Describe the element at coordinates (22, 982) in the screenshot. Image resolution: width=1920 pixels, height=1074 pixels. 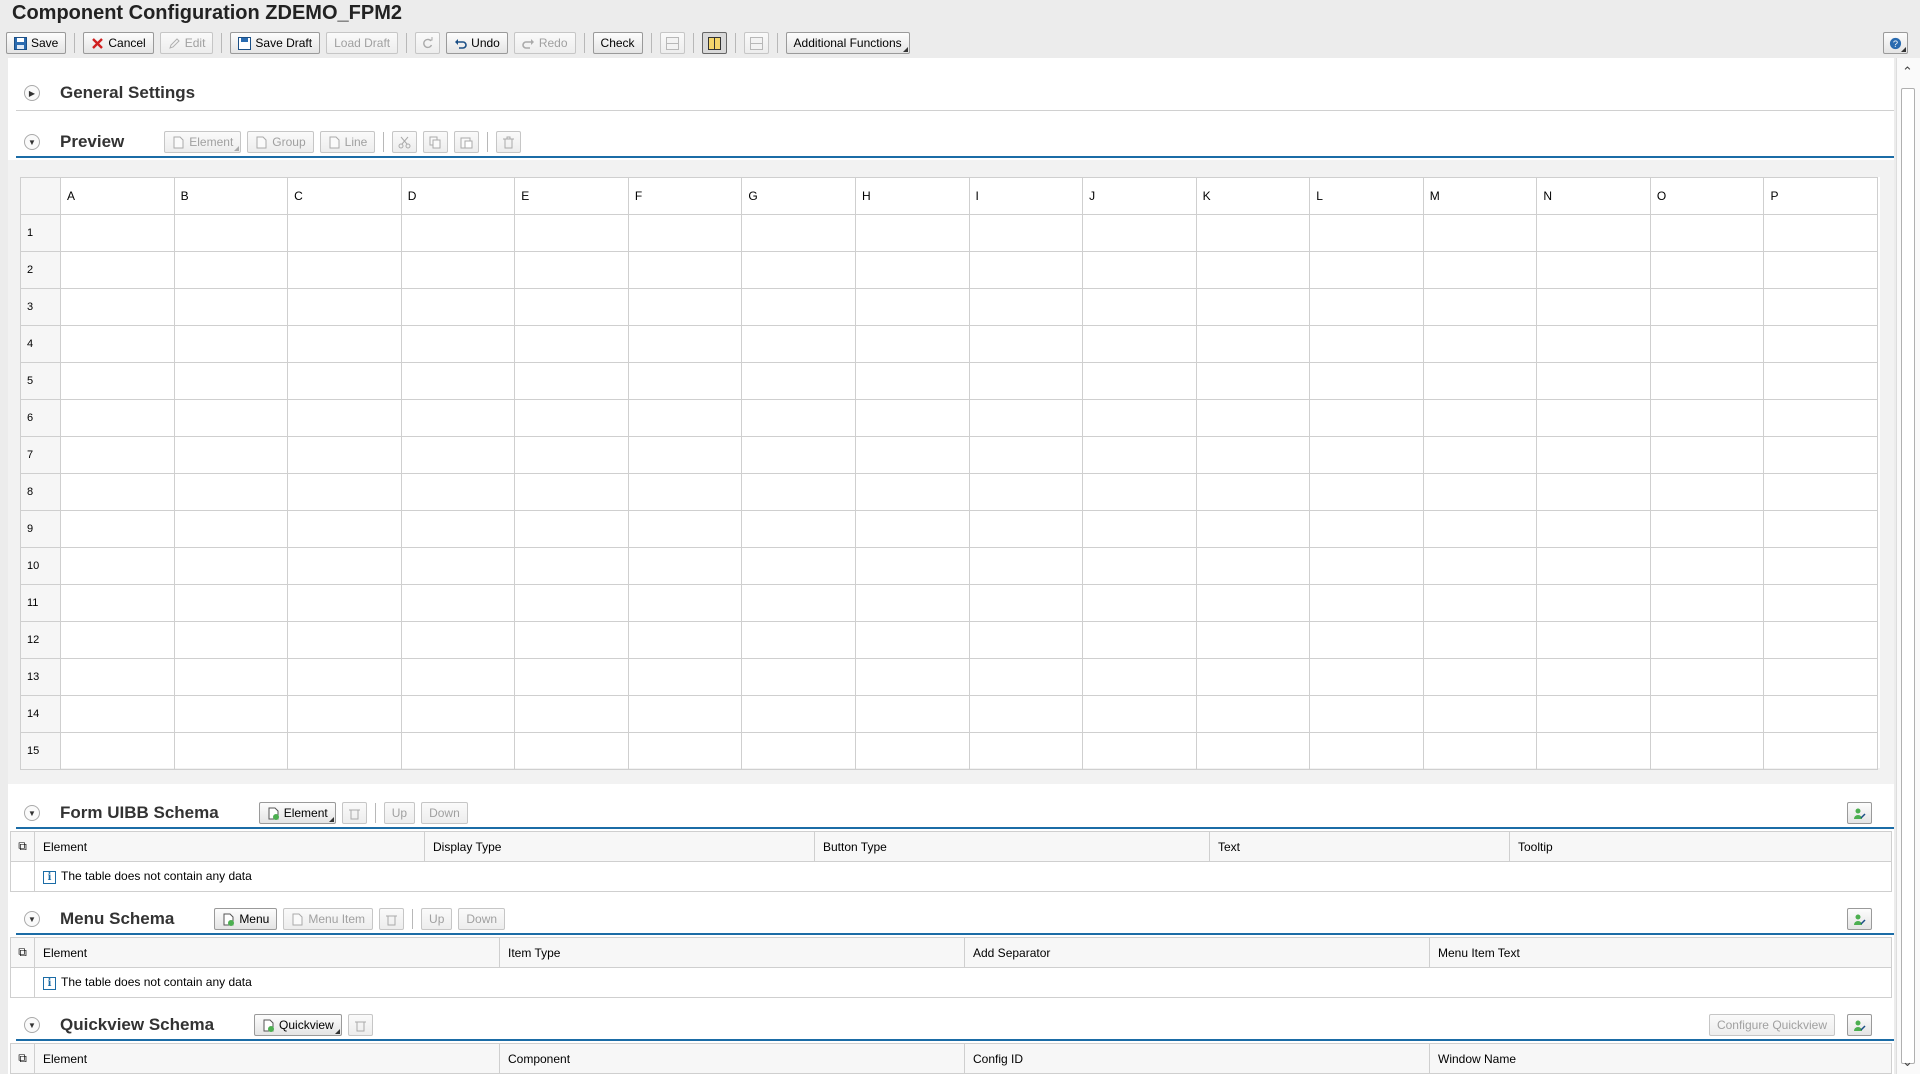
I see `row-selector` at that location.